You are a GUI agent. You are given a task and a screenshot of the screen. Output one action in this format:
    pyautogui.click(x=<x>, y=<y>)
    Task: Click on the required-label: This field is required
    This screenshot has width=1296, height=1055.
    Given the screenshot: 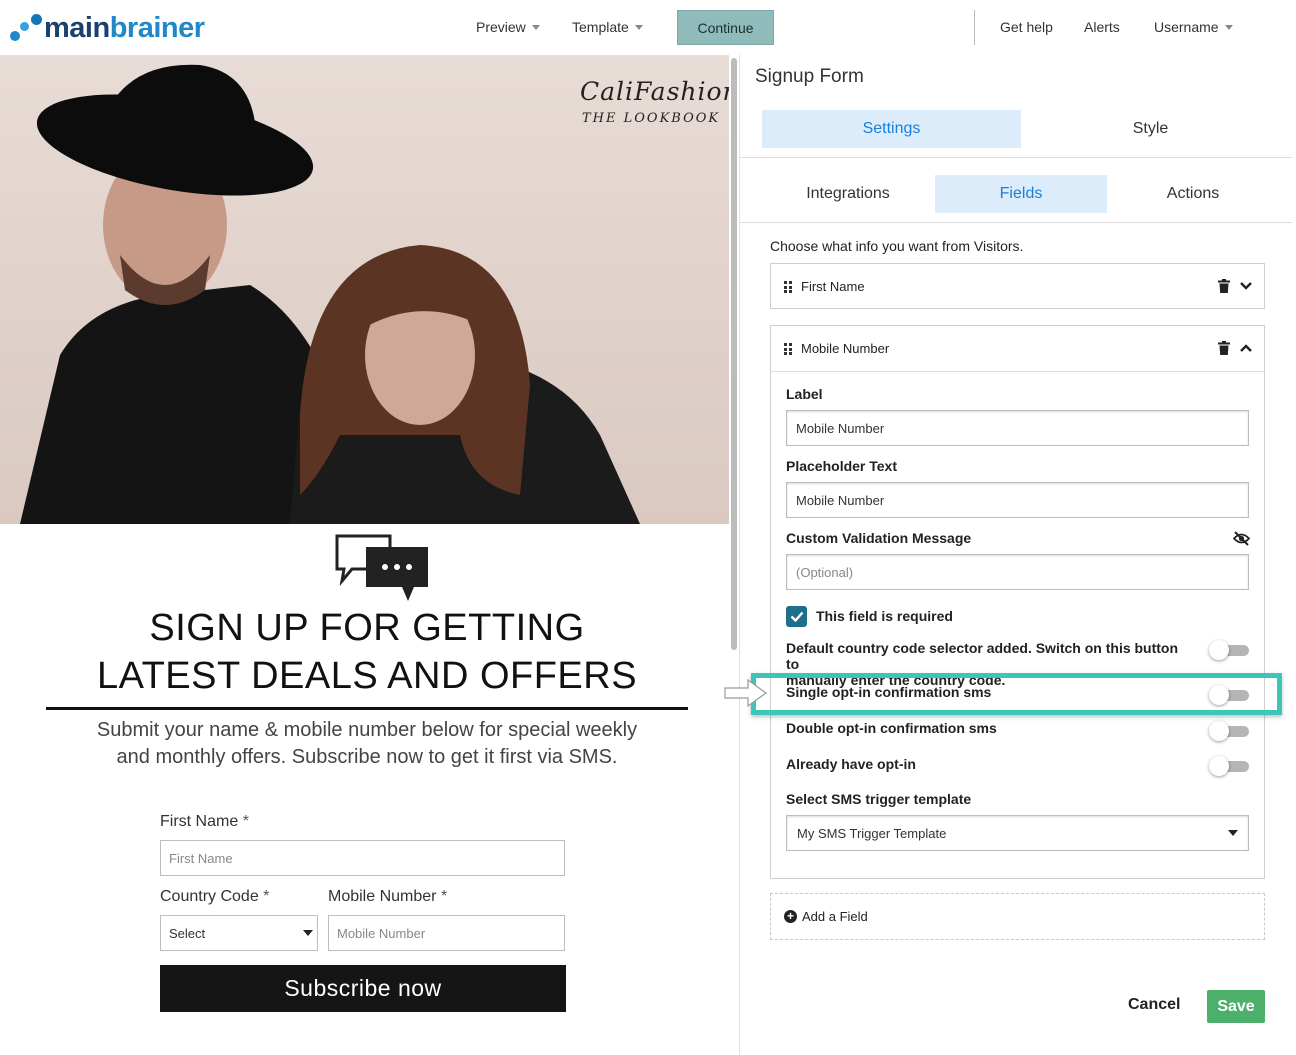 What is the action you would take?
    pyautogui.click(x=884, y=616)
    